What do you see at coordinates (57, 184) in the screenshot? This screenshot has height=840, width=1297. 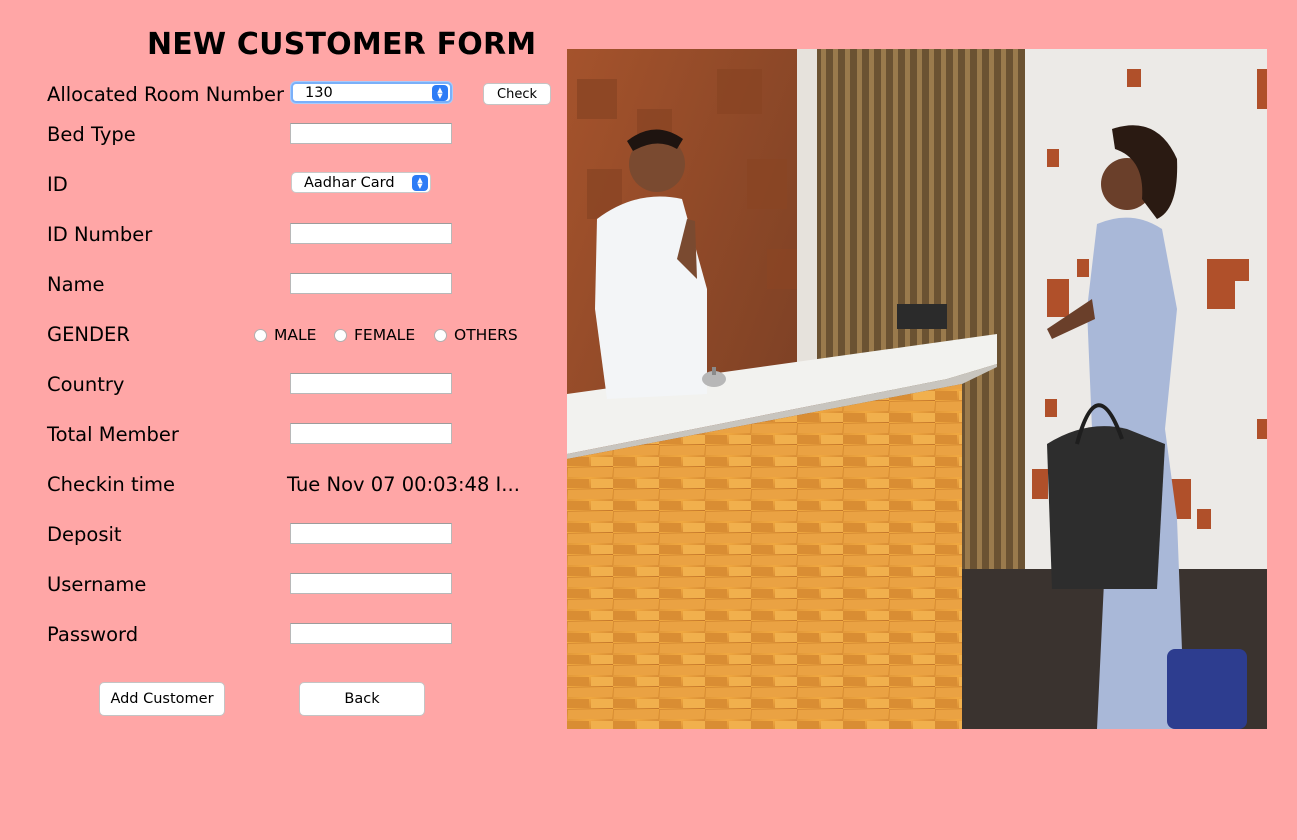 I see `id-label: ID` at bounding box center [57, 184].